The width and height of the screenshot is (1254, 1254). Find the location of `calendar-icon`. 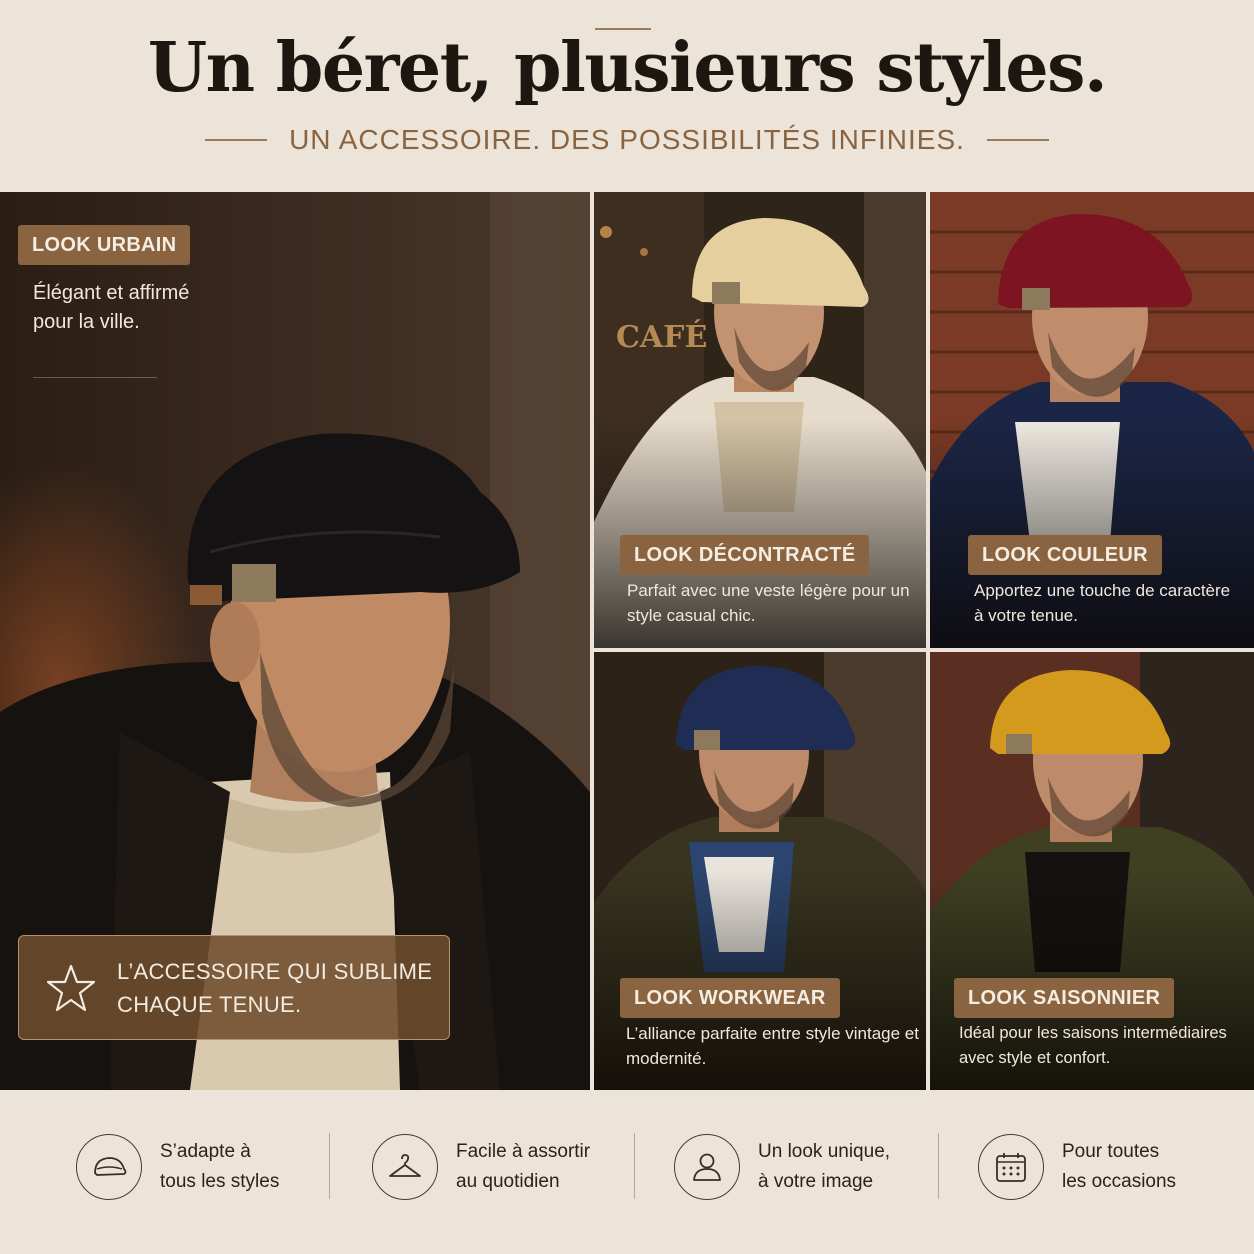

calendar-icon is located at coordinates (1011, 1167).